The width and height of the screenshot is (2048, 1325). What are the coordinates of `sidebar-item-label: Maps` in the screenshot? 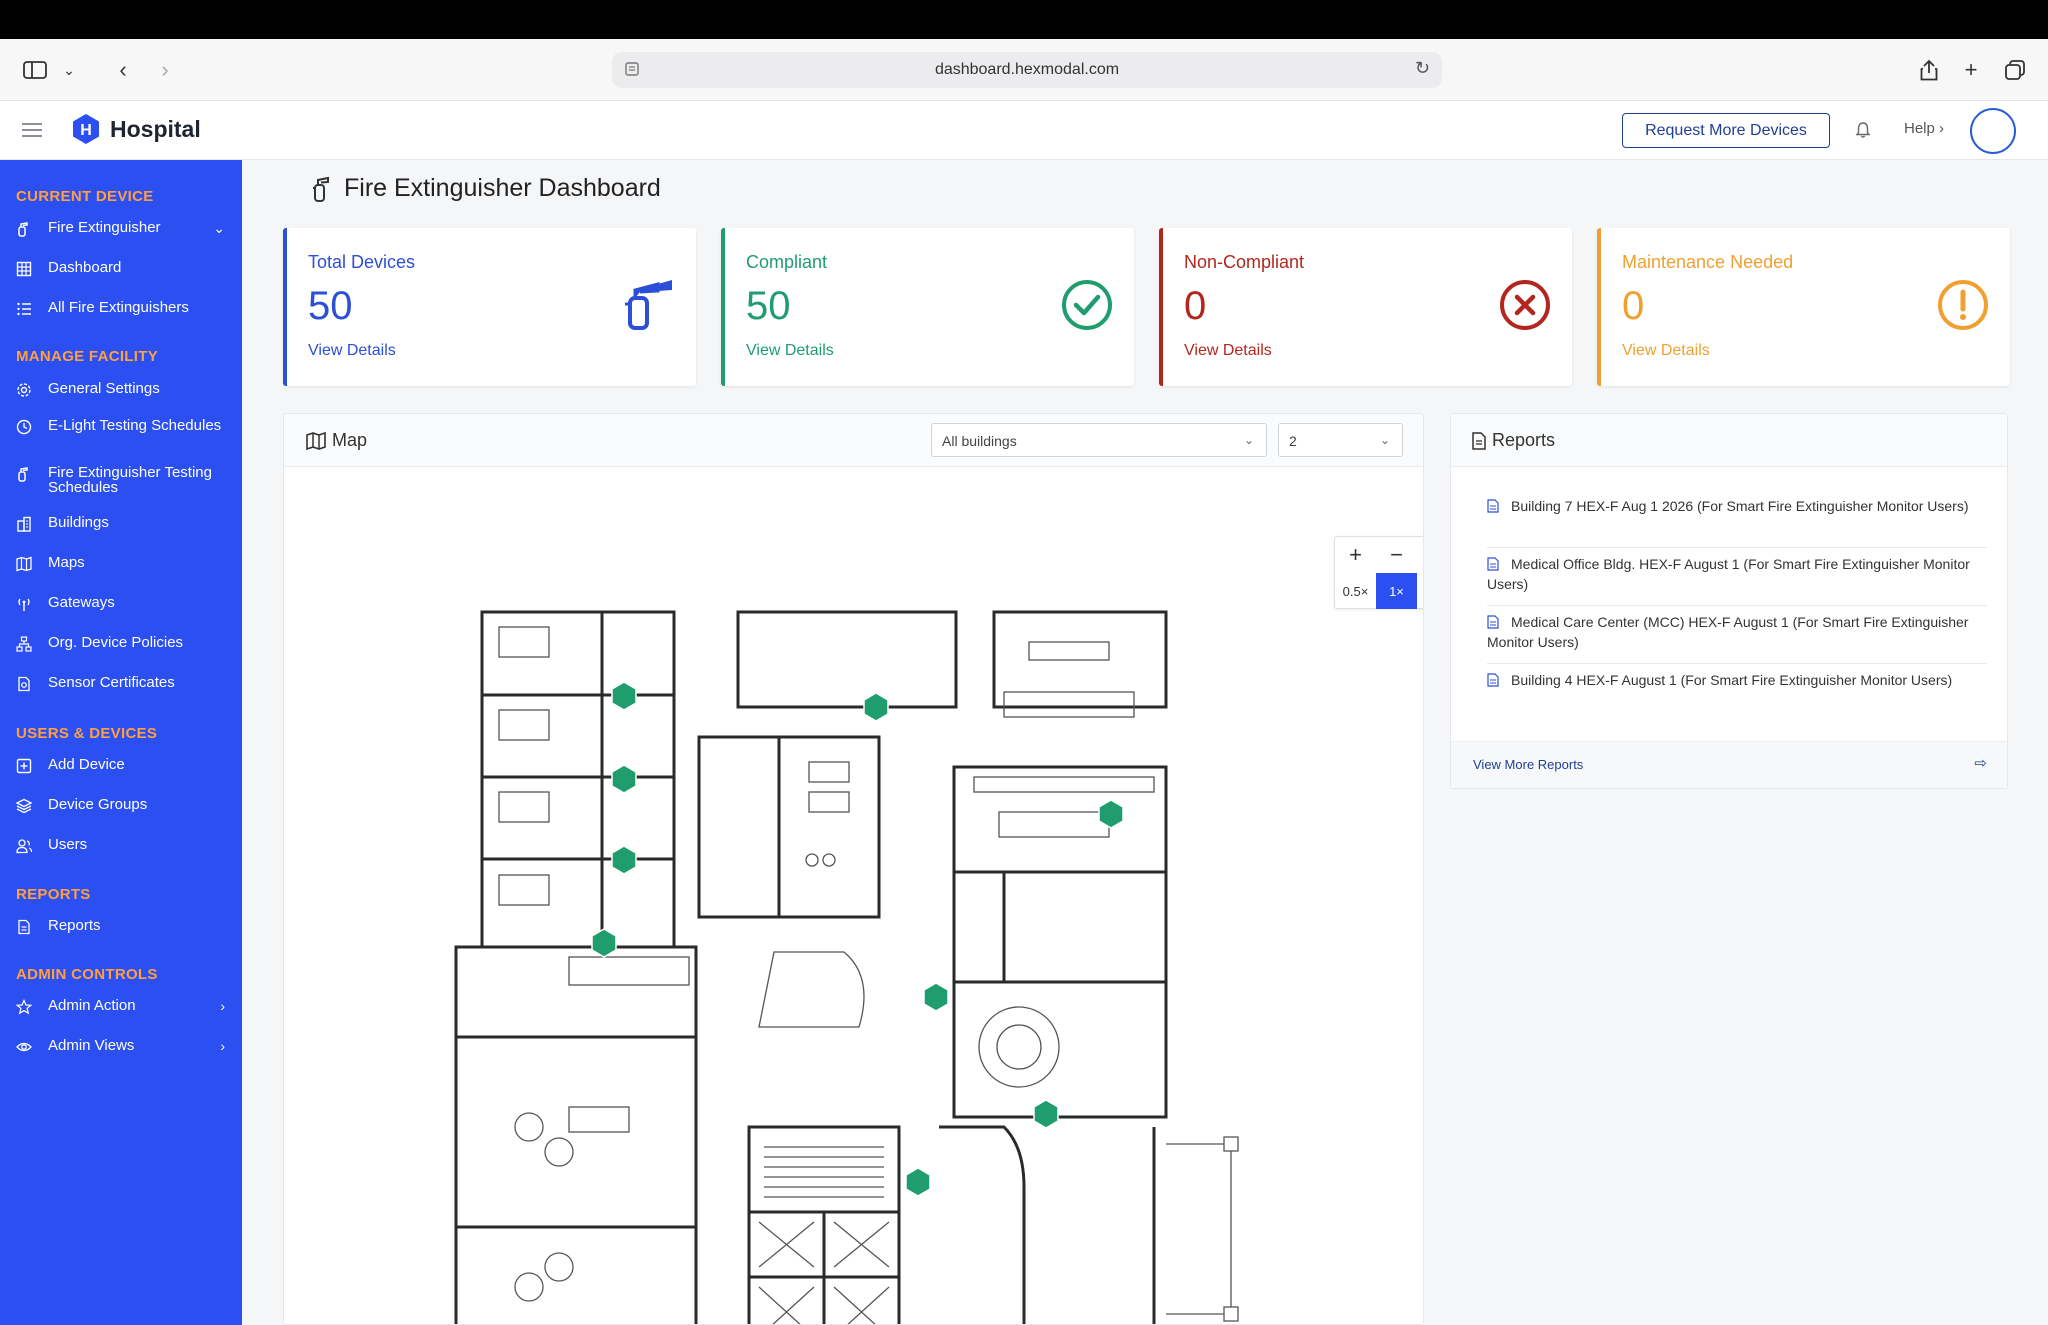 It's located at (66, 562).